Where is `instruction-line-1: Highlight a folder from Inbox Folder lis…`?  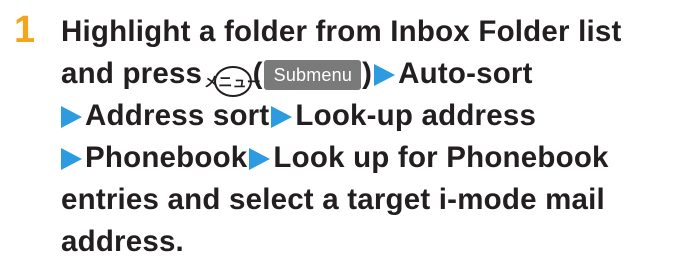 instruction-line-1: Highlight a folder from Inbox Folder lis… is located at coordinates (366, 32).